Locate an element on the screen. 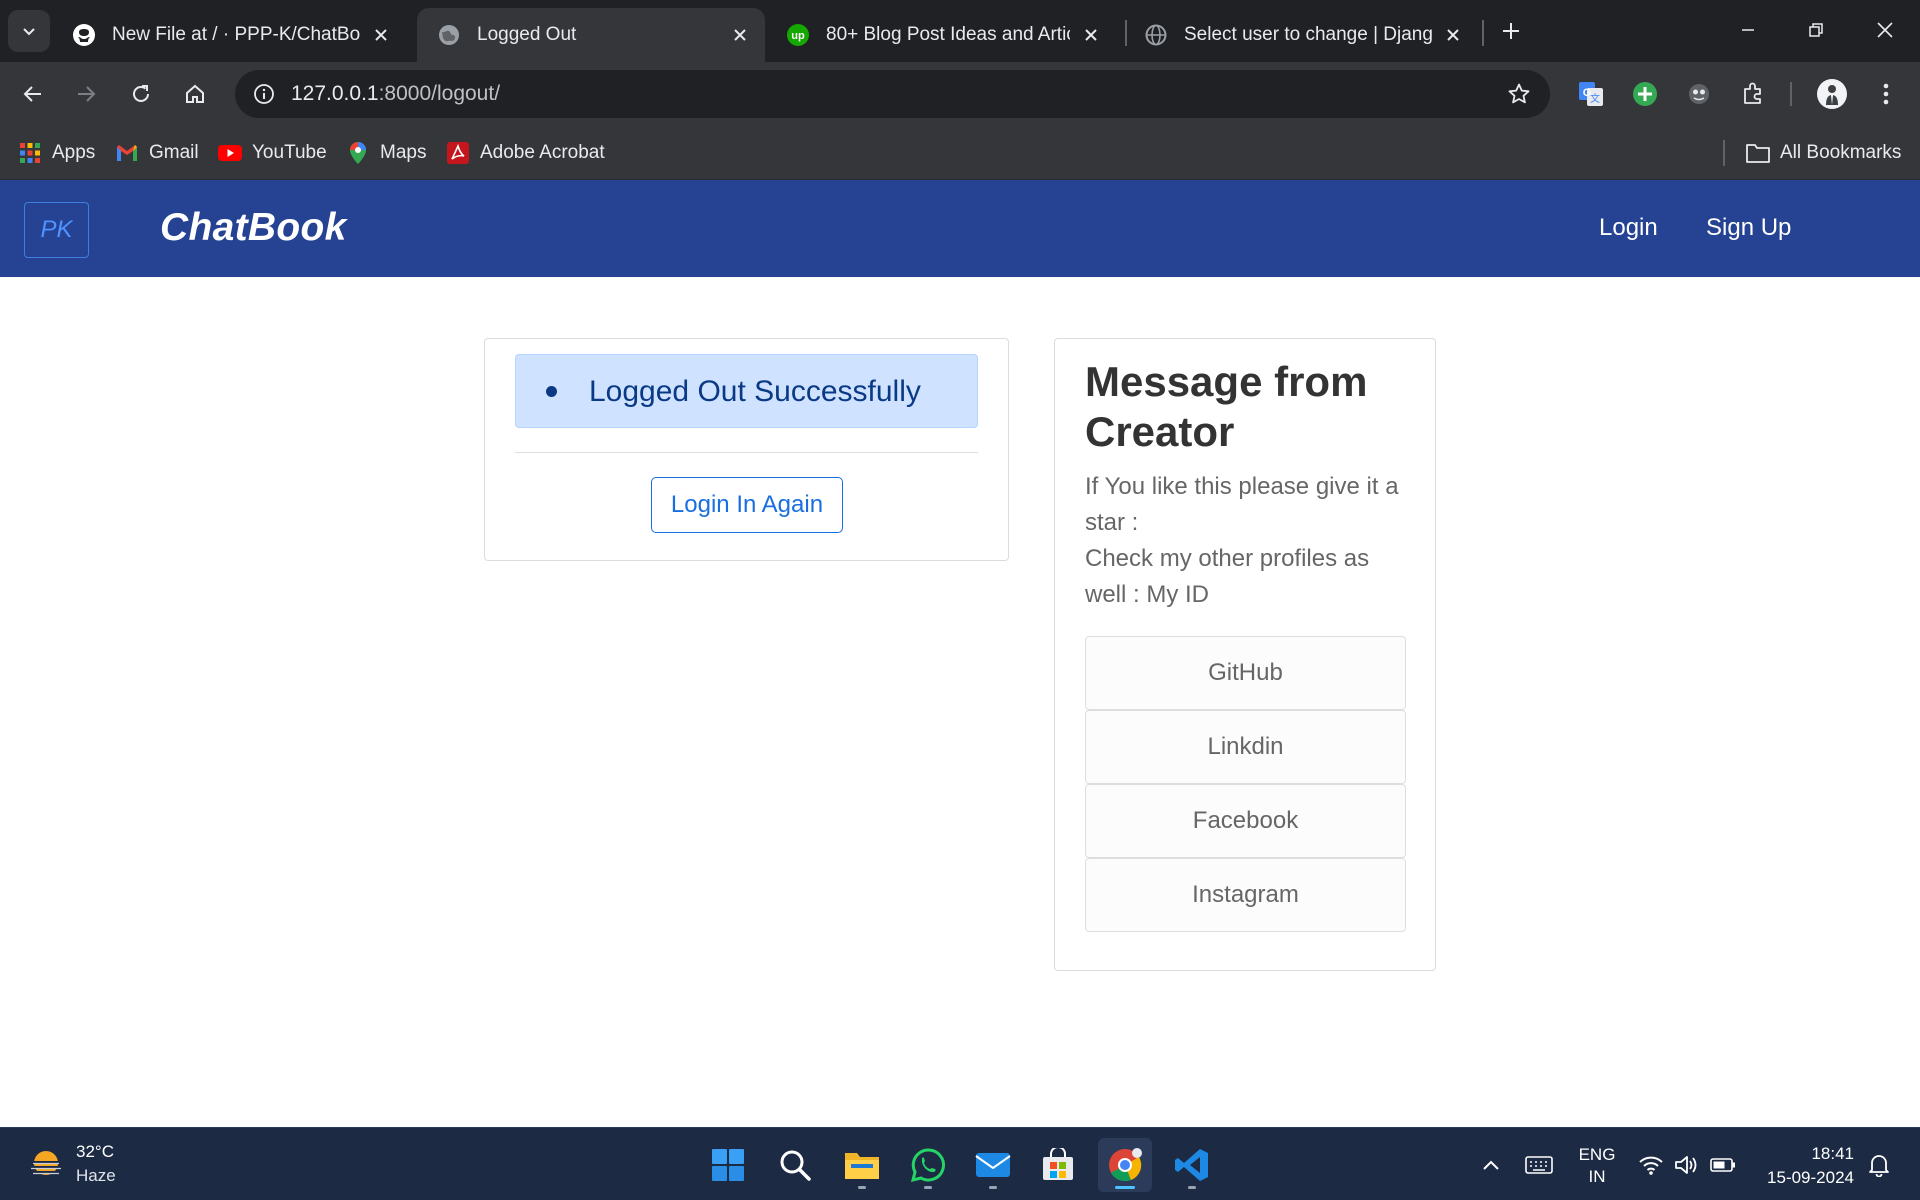  toolbar-separator is located at coordinates (1791, 94).